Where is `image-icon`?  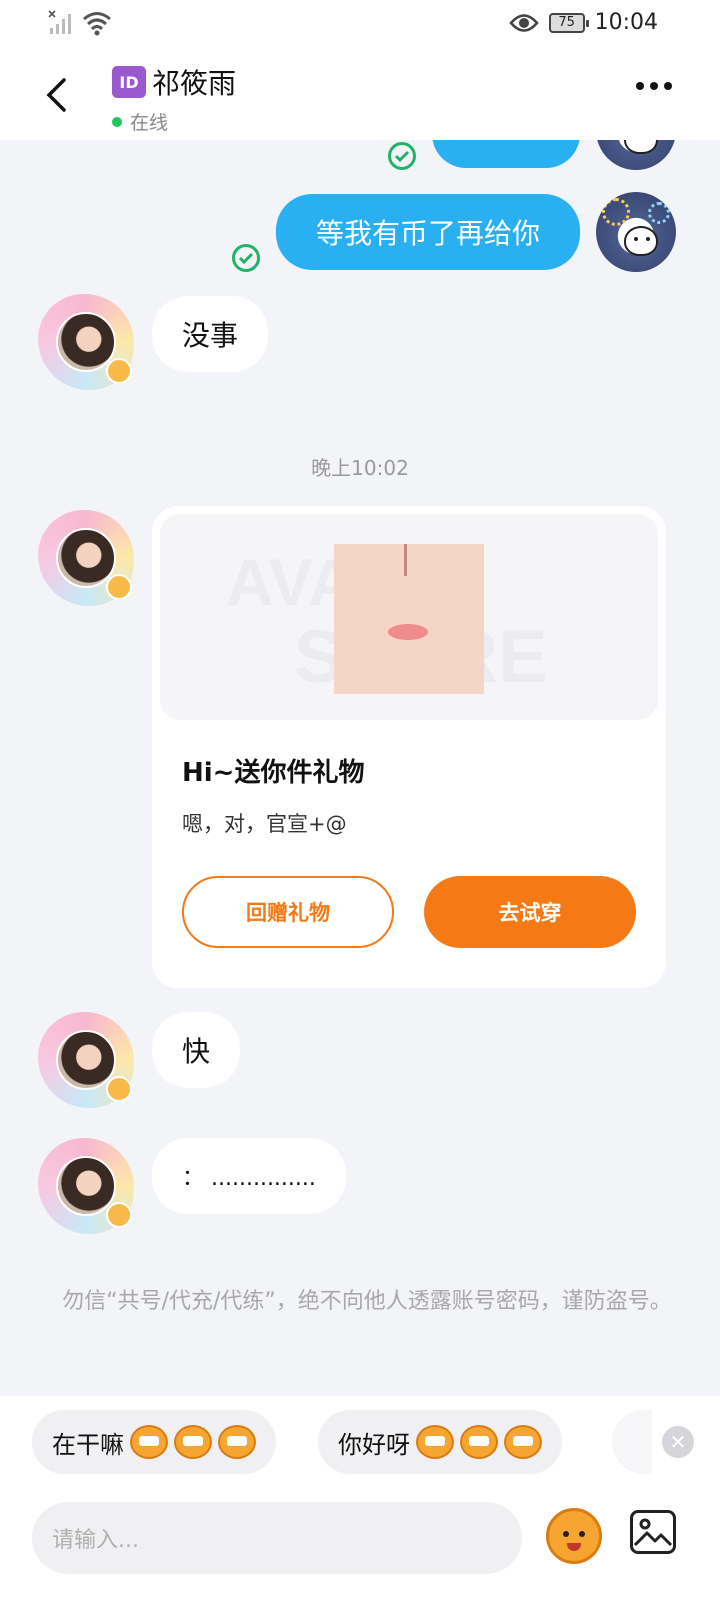 image-icon is located at coordinates (653, 1532).